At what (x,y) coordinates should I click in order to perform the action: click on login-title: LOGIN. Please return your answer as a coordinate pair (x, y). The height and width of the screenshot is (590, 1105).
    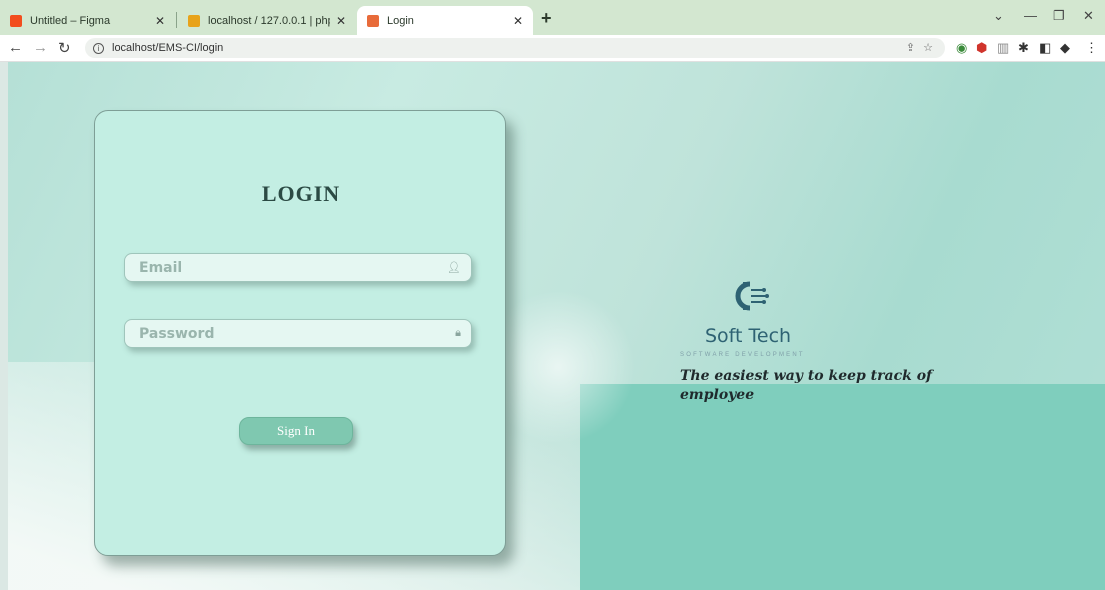
    Looking at the image, I should click on (301, 193).